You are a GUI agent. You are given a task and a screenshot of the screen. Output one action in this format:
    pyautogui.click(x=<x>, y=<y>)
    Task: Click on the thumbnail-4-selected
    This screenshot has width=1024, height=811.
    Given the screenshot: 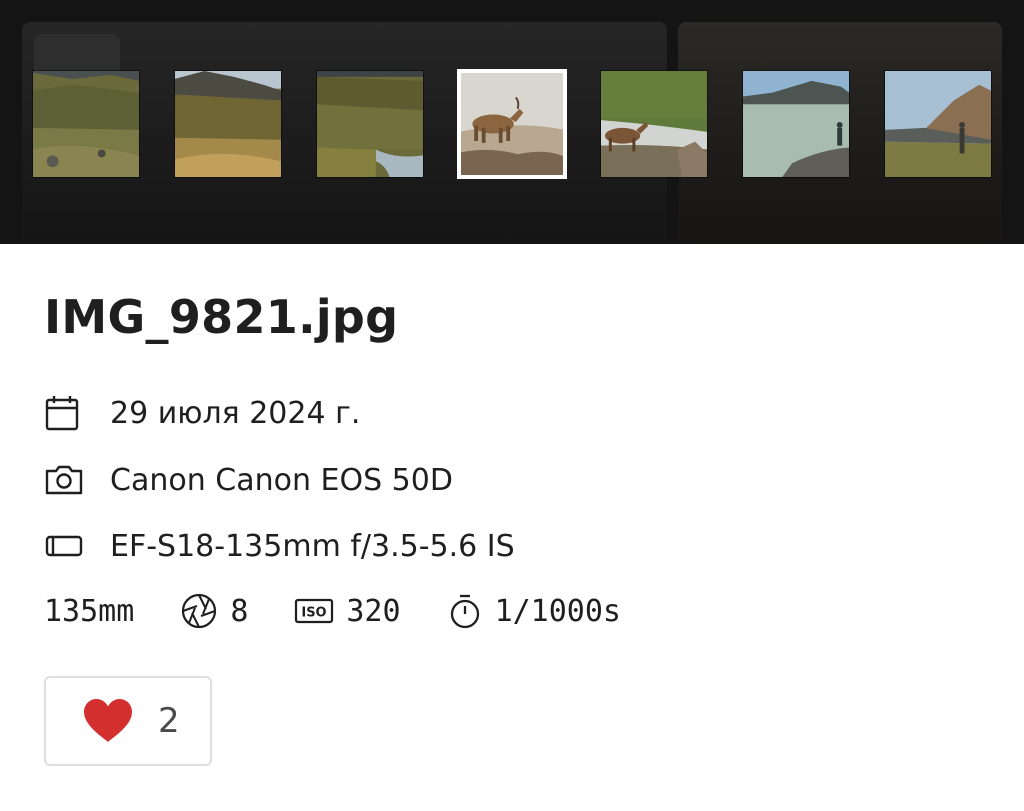 What is the action you would take?
    pyautogui.click(x=512, y=124)
    